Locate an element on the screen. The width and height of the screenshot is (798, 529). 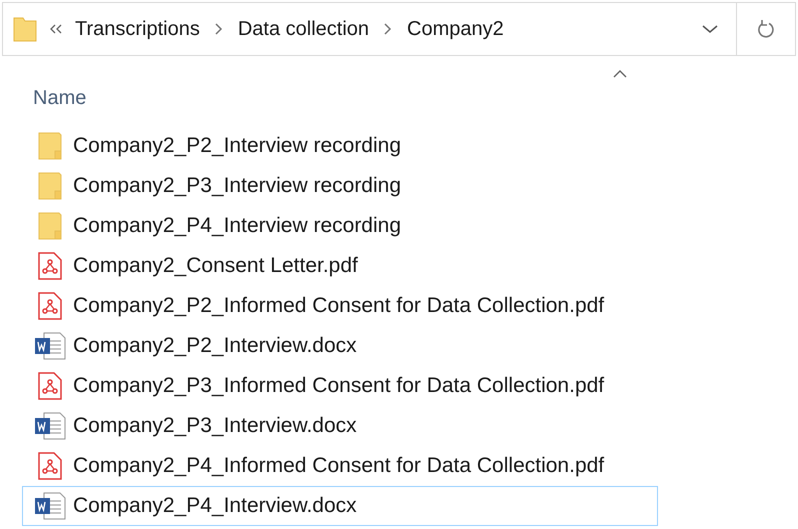
file-name: Company2_P2_Informed Consent for Data Collection.pdf is located at coordinates (338, 306).